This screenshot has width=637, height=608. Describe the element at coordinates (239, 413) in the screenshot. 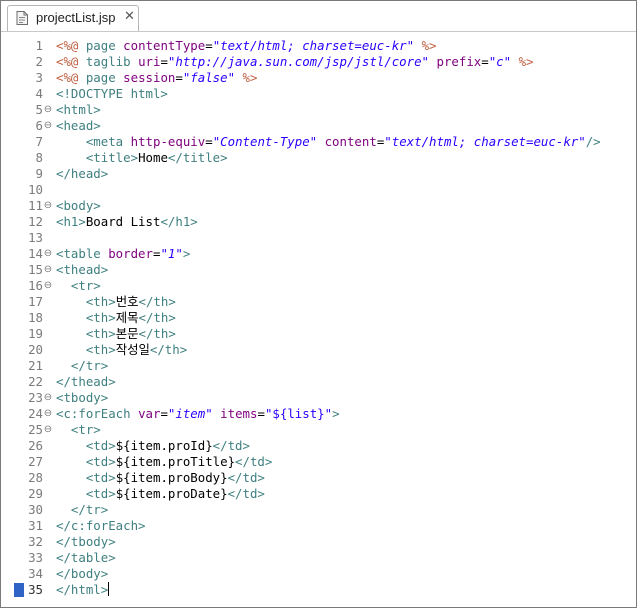

I see `code-token: items` at that location.